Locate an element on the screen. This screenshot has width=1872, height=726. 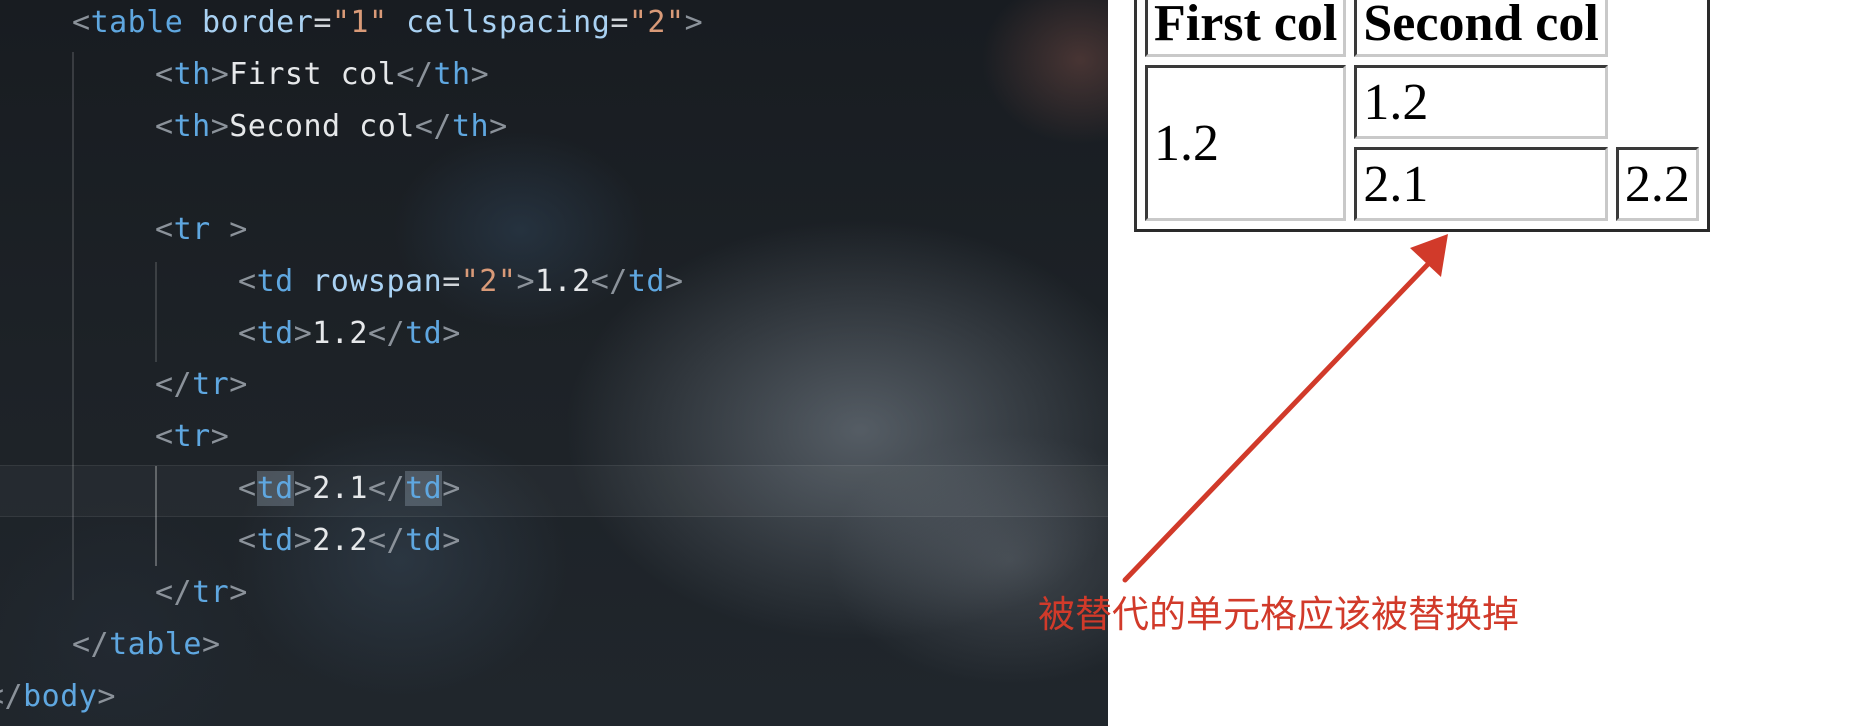
code-line-td-2-2: <td>2.2</td> is located at coordinates (349, 541).